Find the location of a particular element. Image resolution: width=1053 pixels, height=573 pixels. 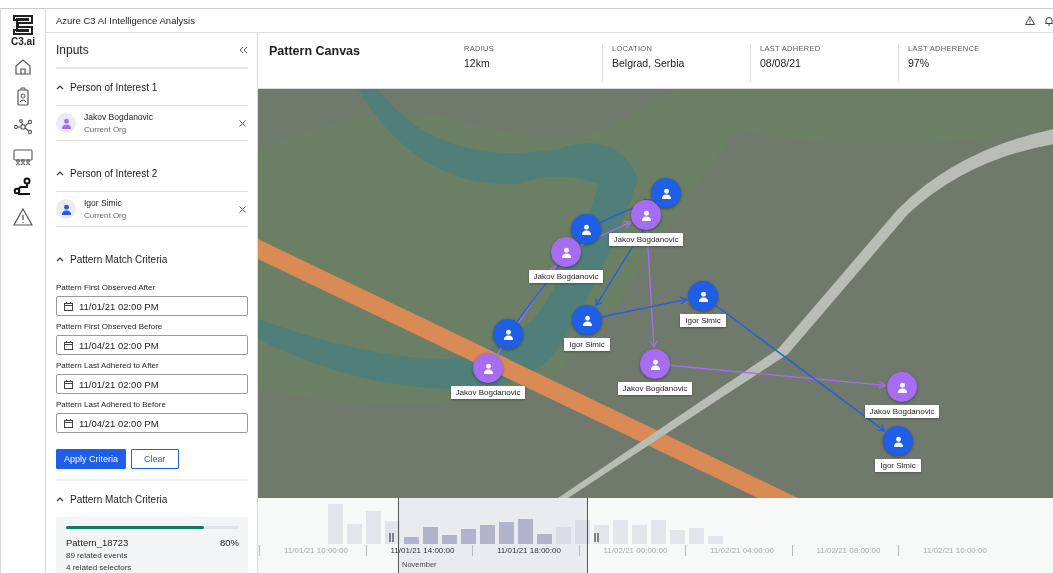

network-icon is located at coordinates (23, 127).